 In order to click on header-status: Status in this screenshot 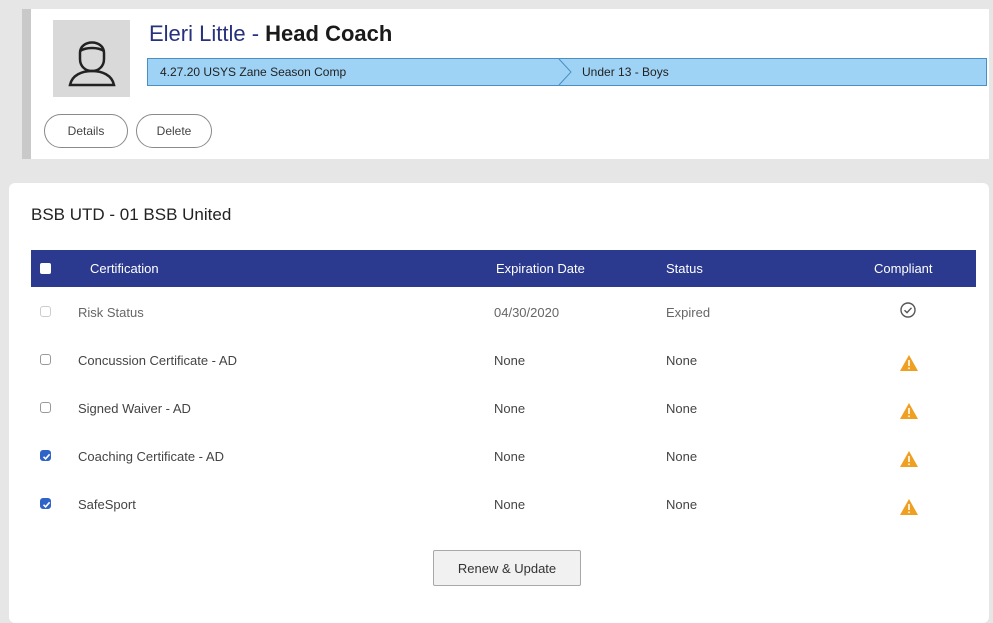, I will do `click(684, 268)`.